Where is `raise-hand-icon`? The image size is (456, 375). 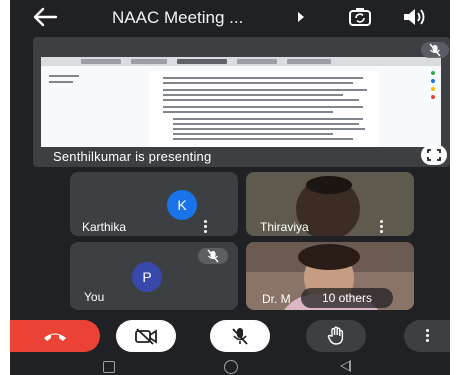
raise-hand-icon is located at coordinates (335, 335).